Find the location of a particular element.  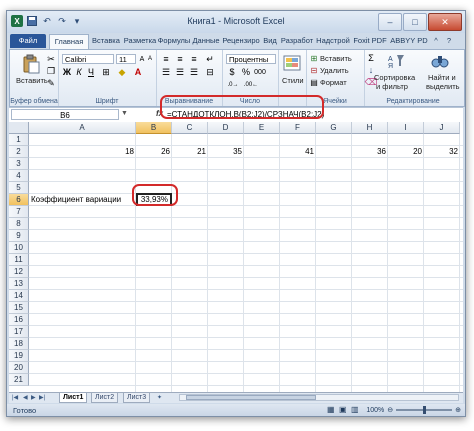

tab-formulas: Формулы is located at coordinates (174, 41).